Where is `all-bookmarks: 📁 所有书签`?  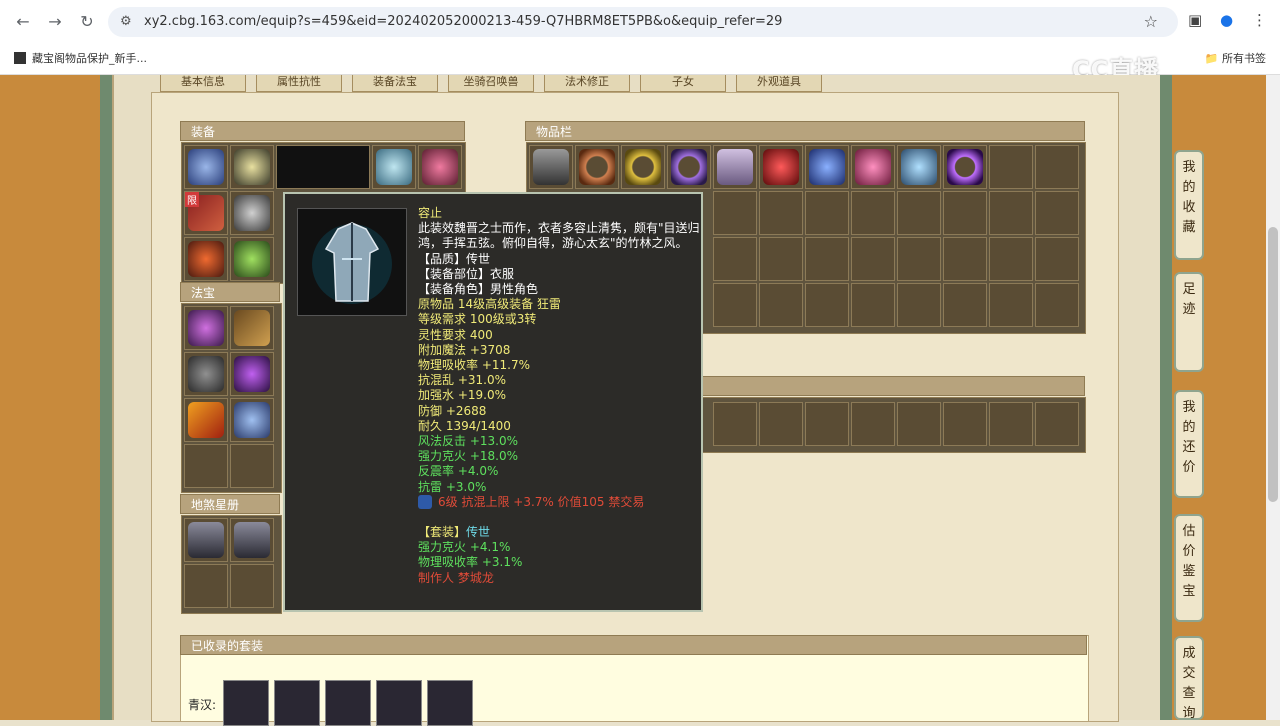 all-bookmarks: 📁 所有书签 is located at coordinates (1235, 58).